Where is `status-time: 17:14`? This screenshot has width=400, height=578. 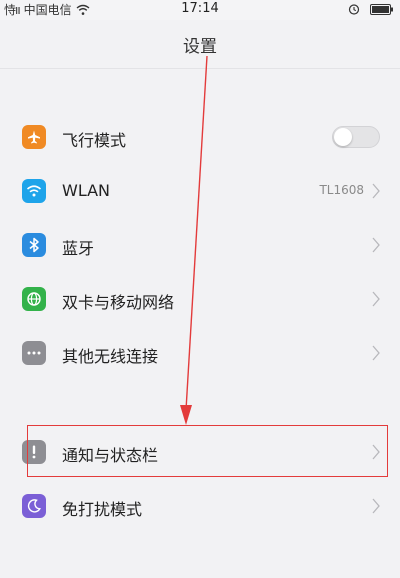
status-time: 17:14 is located at coordinates (200, 8).